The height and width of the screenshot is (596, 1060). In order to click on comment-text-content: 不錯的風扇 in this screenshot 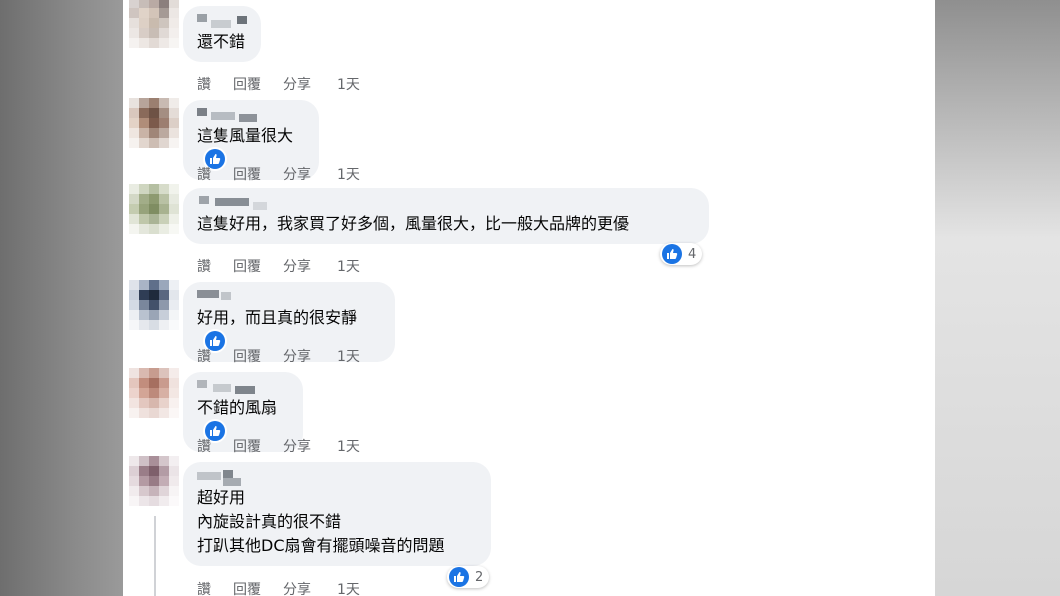, I will do `click(237, 407)`.